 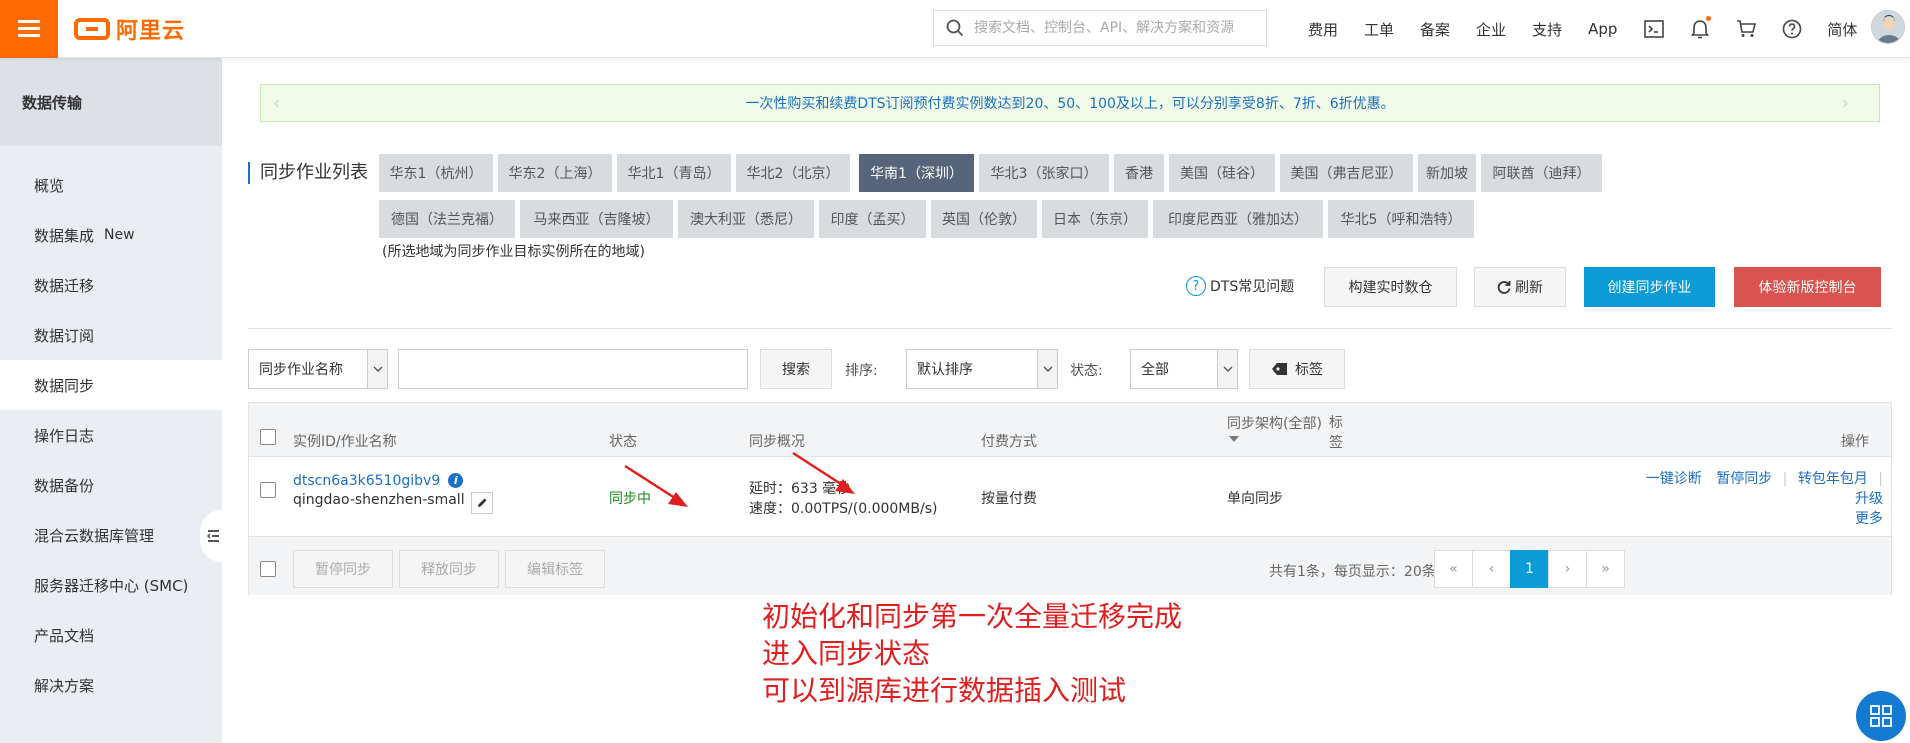 What do you see at coordinates (1529, 569) in the screenshot?
I see `page-1-button: 1` at bounding box center [1529, 569].